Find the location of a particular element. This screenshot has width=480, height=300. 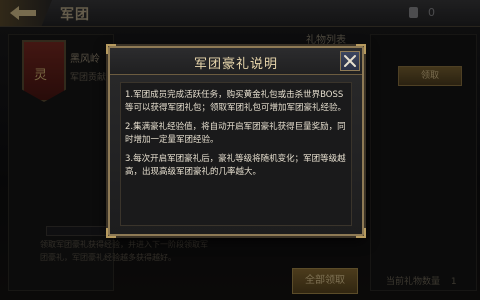

dialog-header: 军团豪礼说明 is located at coordinates (236, 61).